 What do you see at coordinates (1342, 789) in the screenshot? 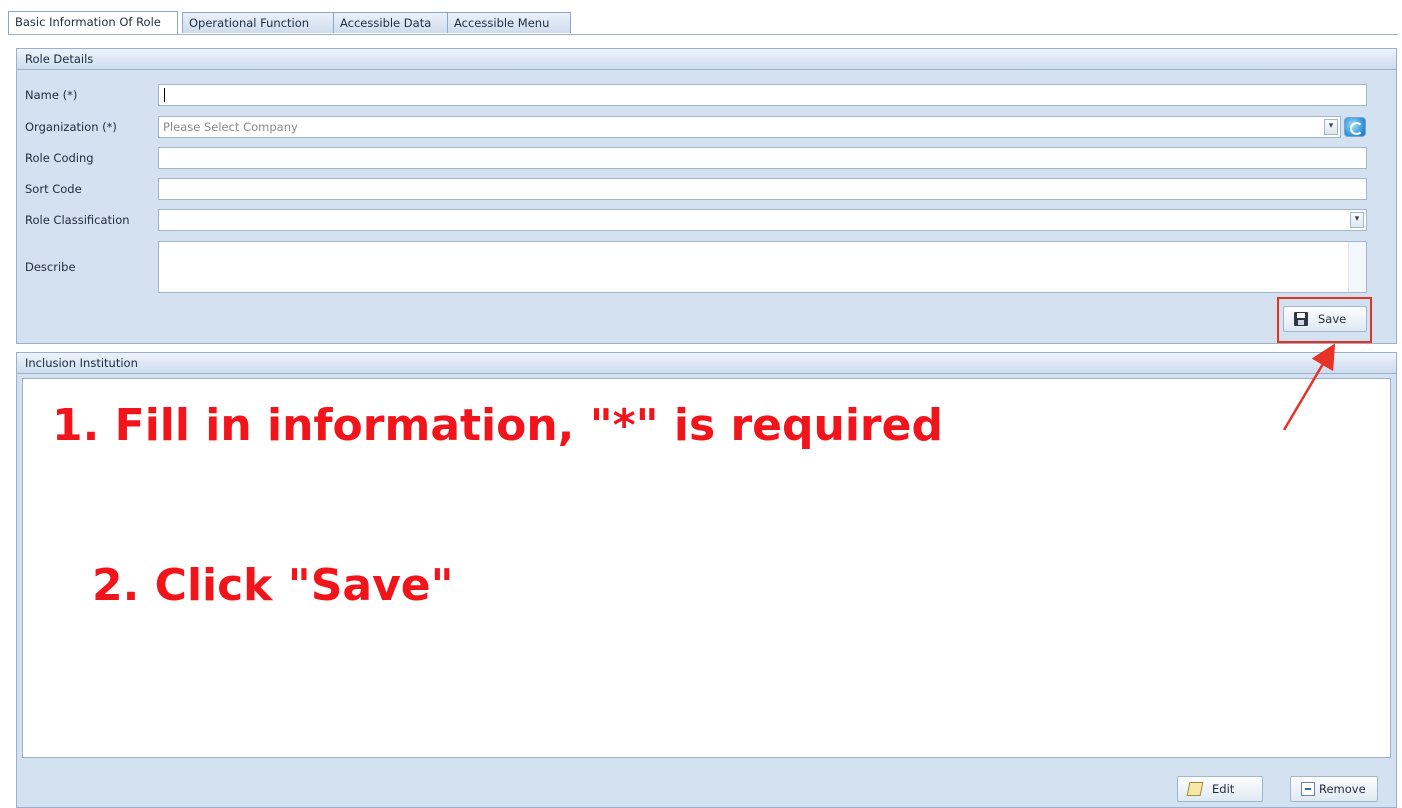
I see `remove-button-label: Remove` at bounding box center [1342, 789].